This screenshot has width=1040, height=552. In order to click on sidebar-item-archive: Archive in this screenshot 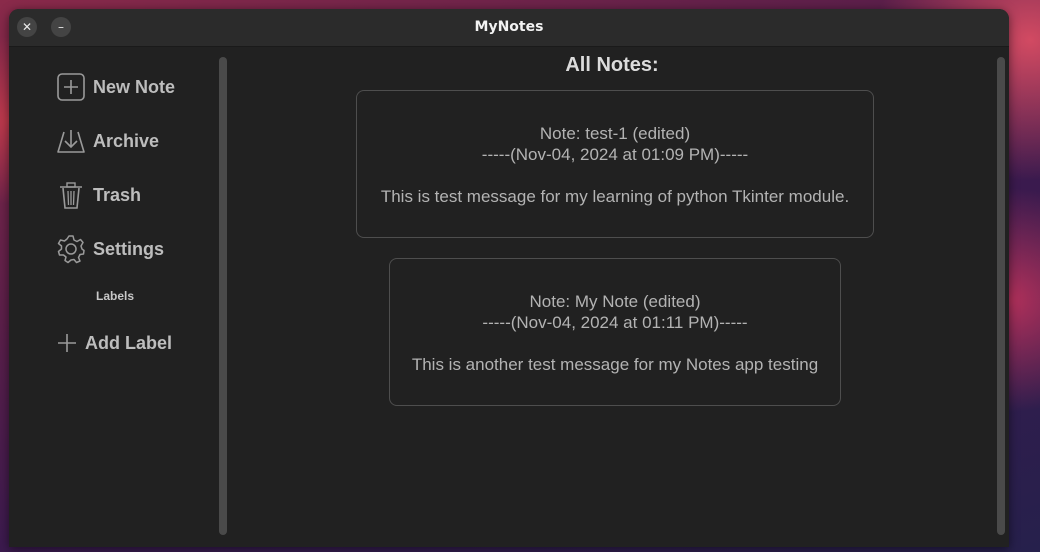, I will do `click(107, 141)`.